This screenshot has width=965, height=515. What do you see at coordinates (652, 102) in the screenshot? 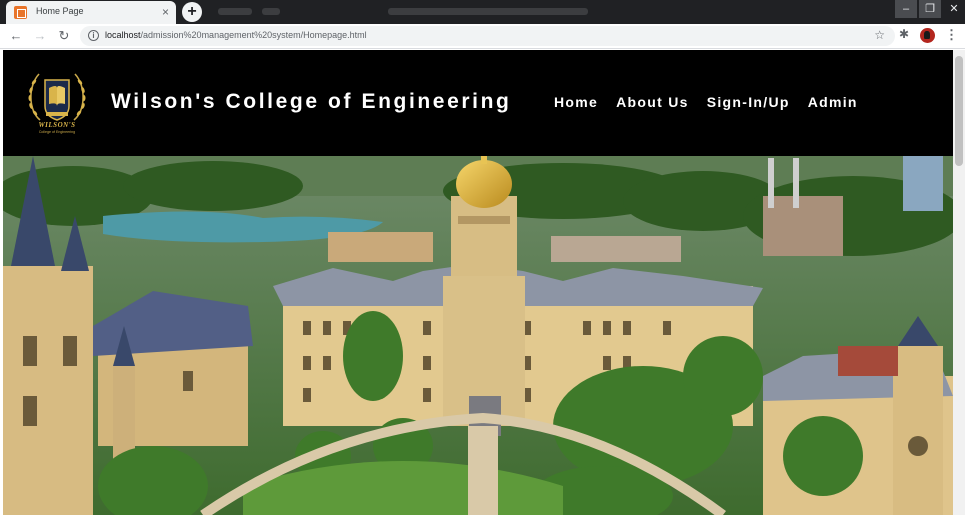
I see `nav-link-about-us: About Us` at bounding box center [652, 102].